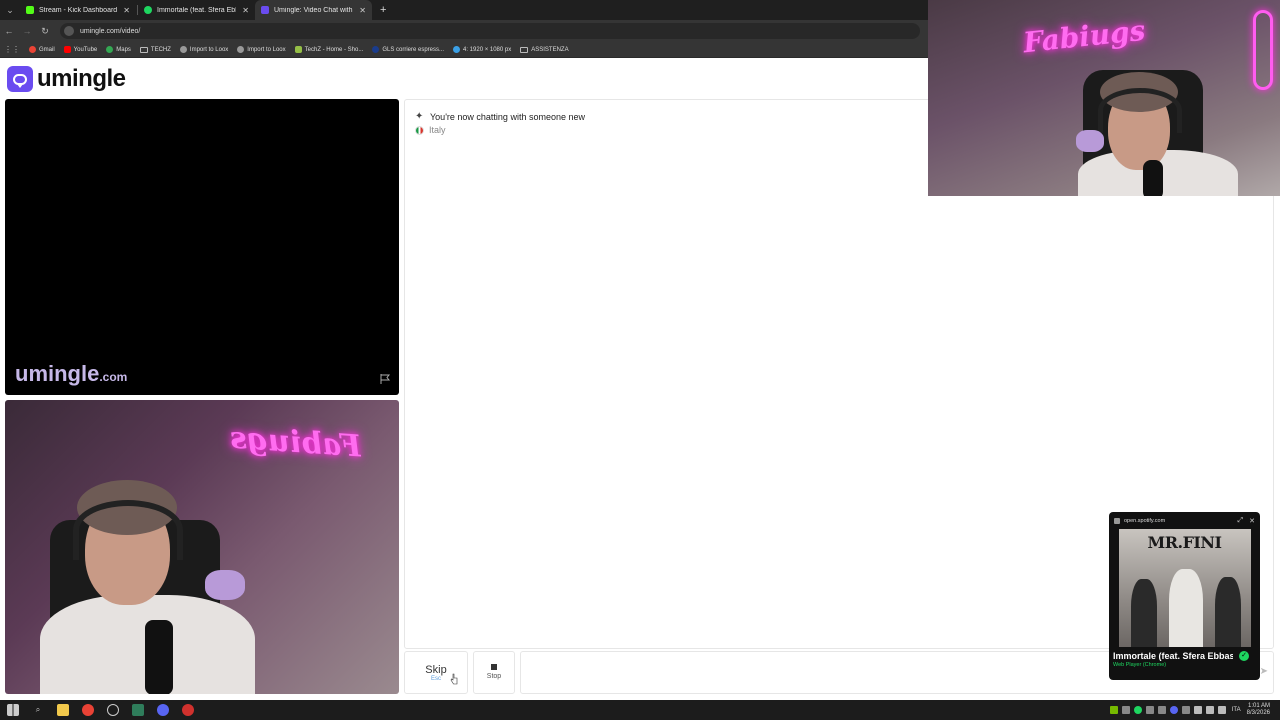 This screenshot has height=720, width=1280. Describe the element at coordinates (113, 377) in the screenshot. I see `watermark-domain: .com` at that location.